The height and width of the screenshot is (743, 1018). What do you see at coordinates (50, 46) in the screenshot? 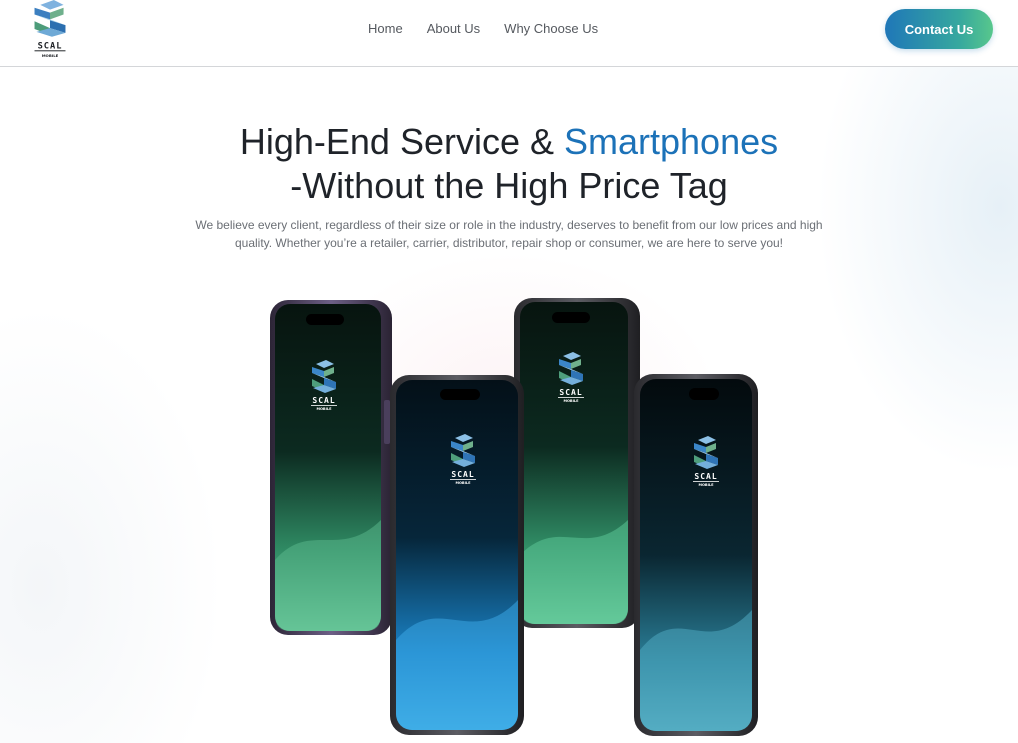
I see `svg-text: SCAL` at bounding box center [50, 46].